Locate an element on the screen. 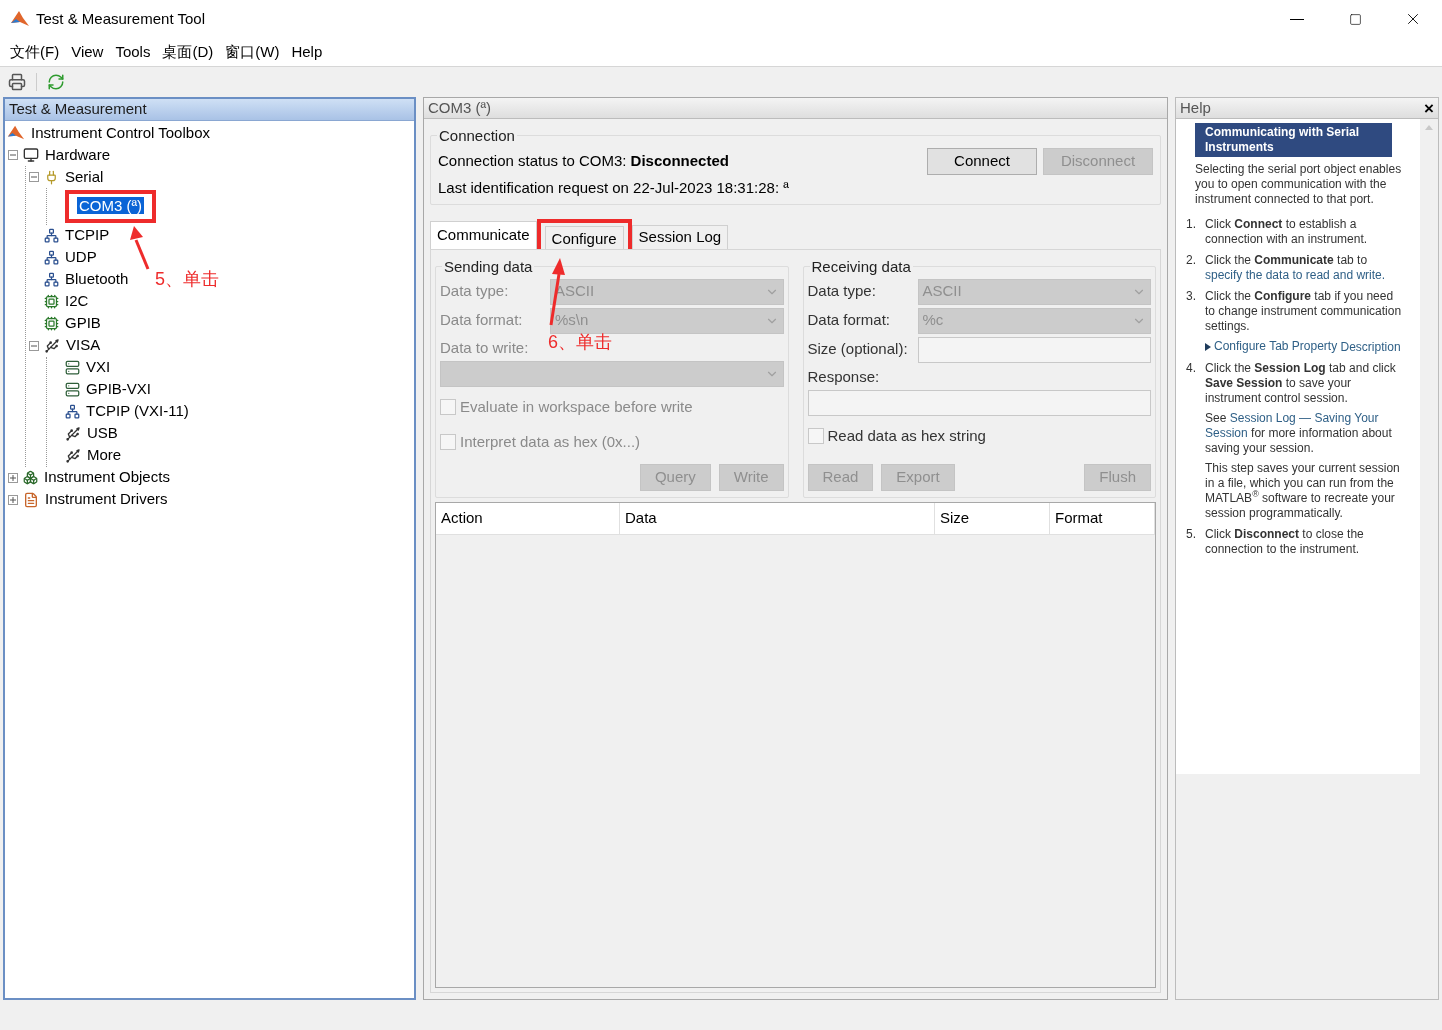 Image resolution: width=1442 pixels, height=1030 pixels. tree-item: Instrument Control Toolbox is located at coordinates (120, 133).